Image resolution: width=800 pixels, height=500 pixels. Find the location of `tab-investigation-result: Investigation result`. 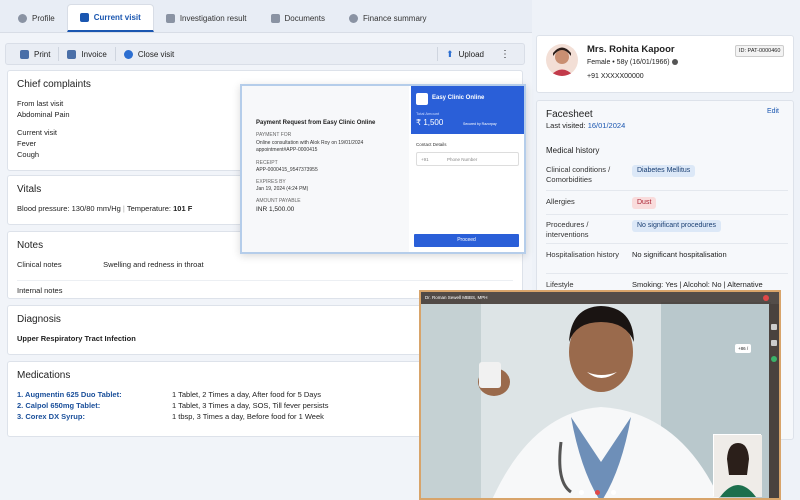

tab-investigation-result: Investigation result is located at coordinates (206, 18).